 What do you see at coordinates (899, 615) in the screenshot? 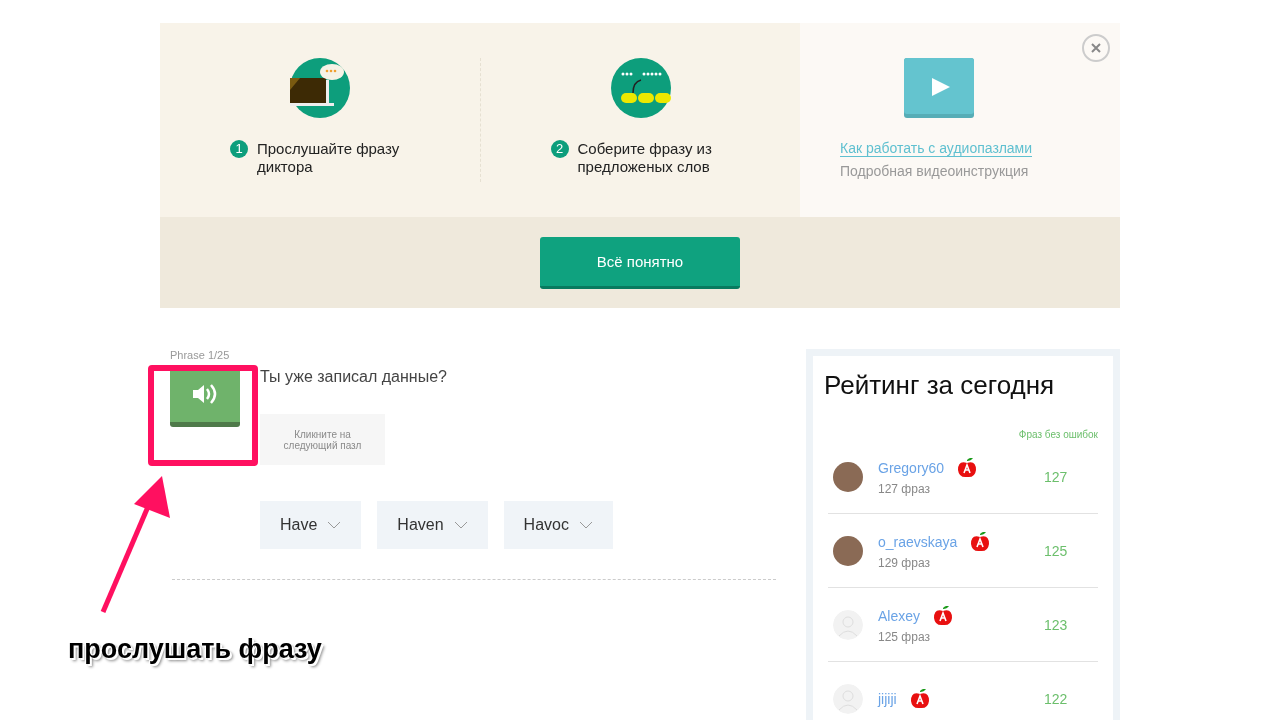
I see `user-name: Alexey` at bounding box center [899, 615].